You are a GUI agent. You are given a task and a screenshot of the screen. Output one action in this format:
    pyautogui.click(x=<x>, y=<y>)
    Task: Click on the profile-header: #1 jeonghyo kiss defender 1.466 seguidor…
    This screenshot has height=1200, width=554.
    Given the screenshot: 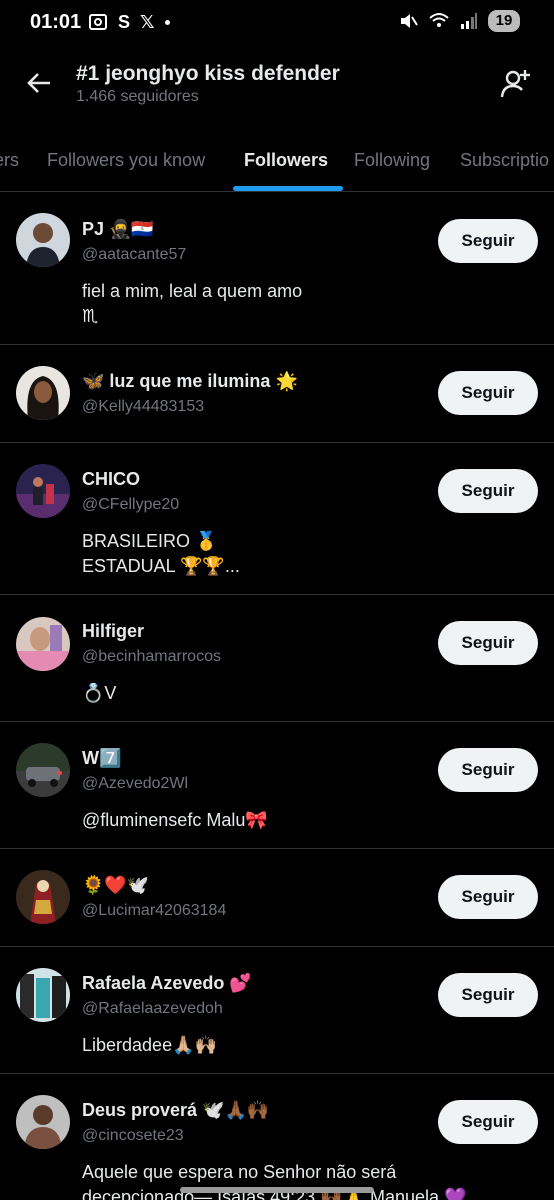 What is the action you would take?
    pyautogui.click(x=277, y=85)
    